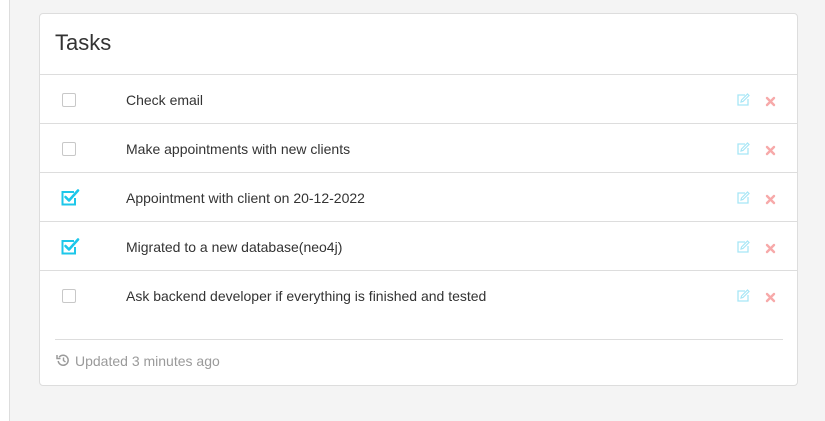 The height and width of the screenshot is (421, 825). Describe the element at coordinates (234, 247) in the screenshot. I see `task-label: Migrated to a new database(neo4j)` at that location.